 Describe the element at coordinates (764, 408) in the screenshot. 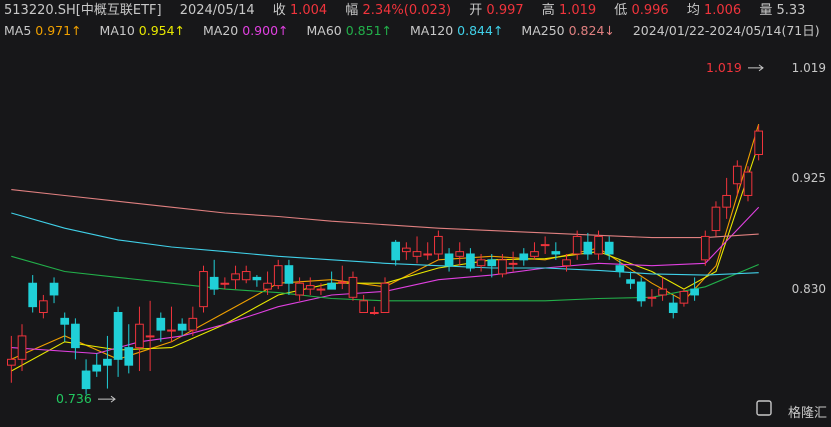

I see `watermark-icon` at that location.